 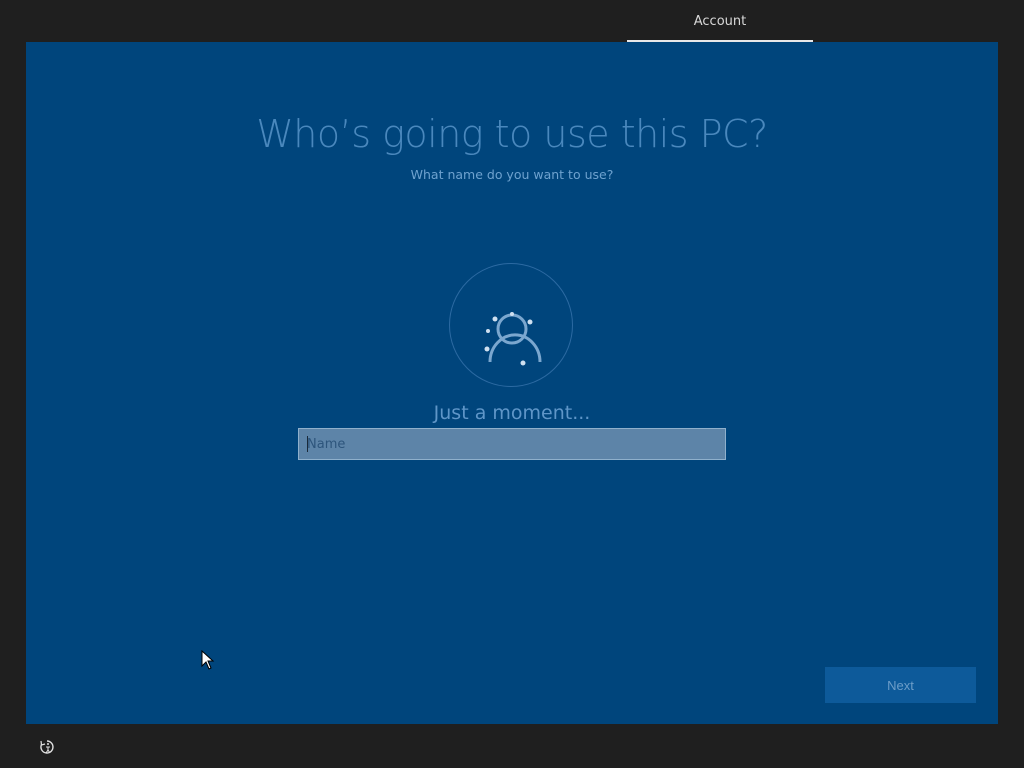 What do you see at coordinates (720, 21) in the screenshot?
I see `tab-account: Account` at bounding box center [720, 21].